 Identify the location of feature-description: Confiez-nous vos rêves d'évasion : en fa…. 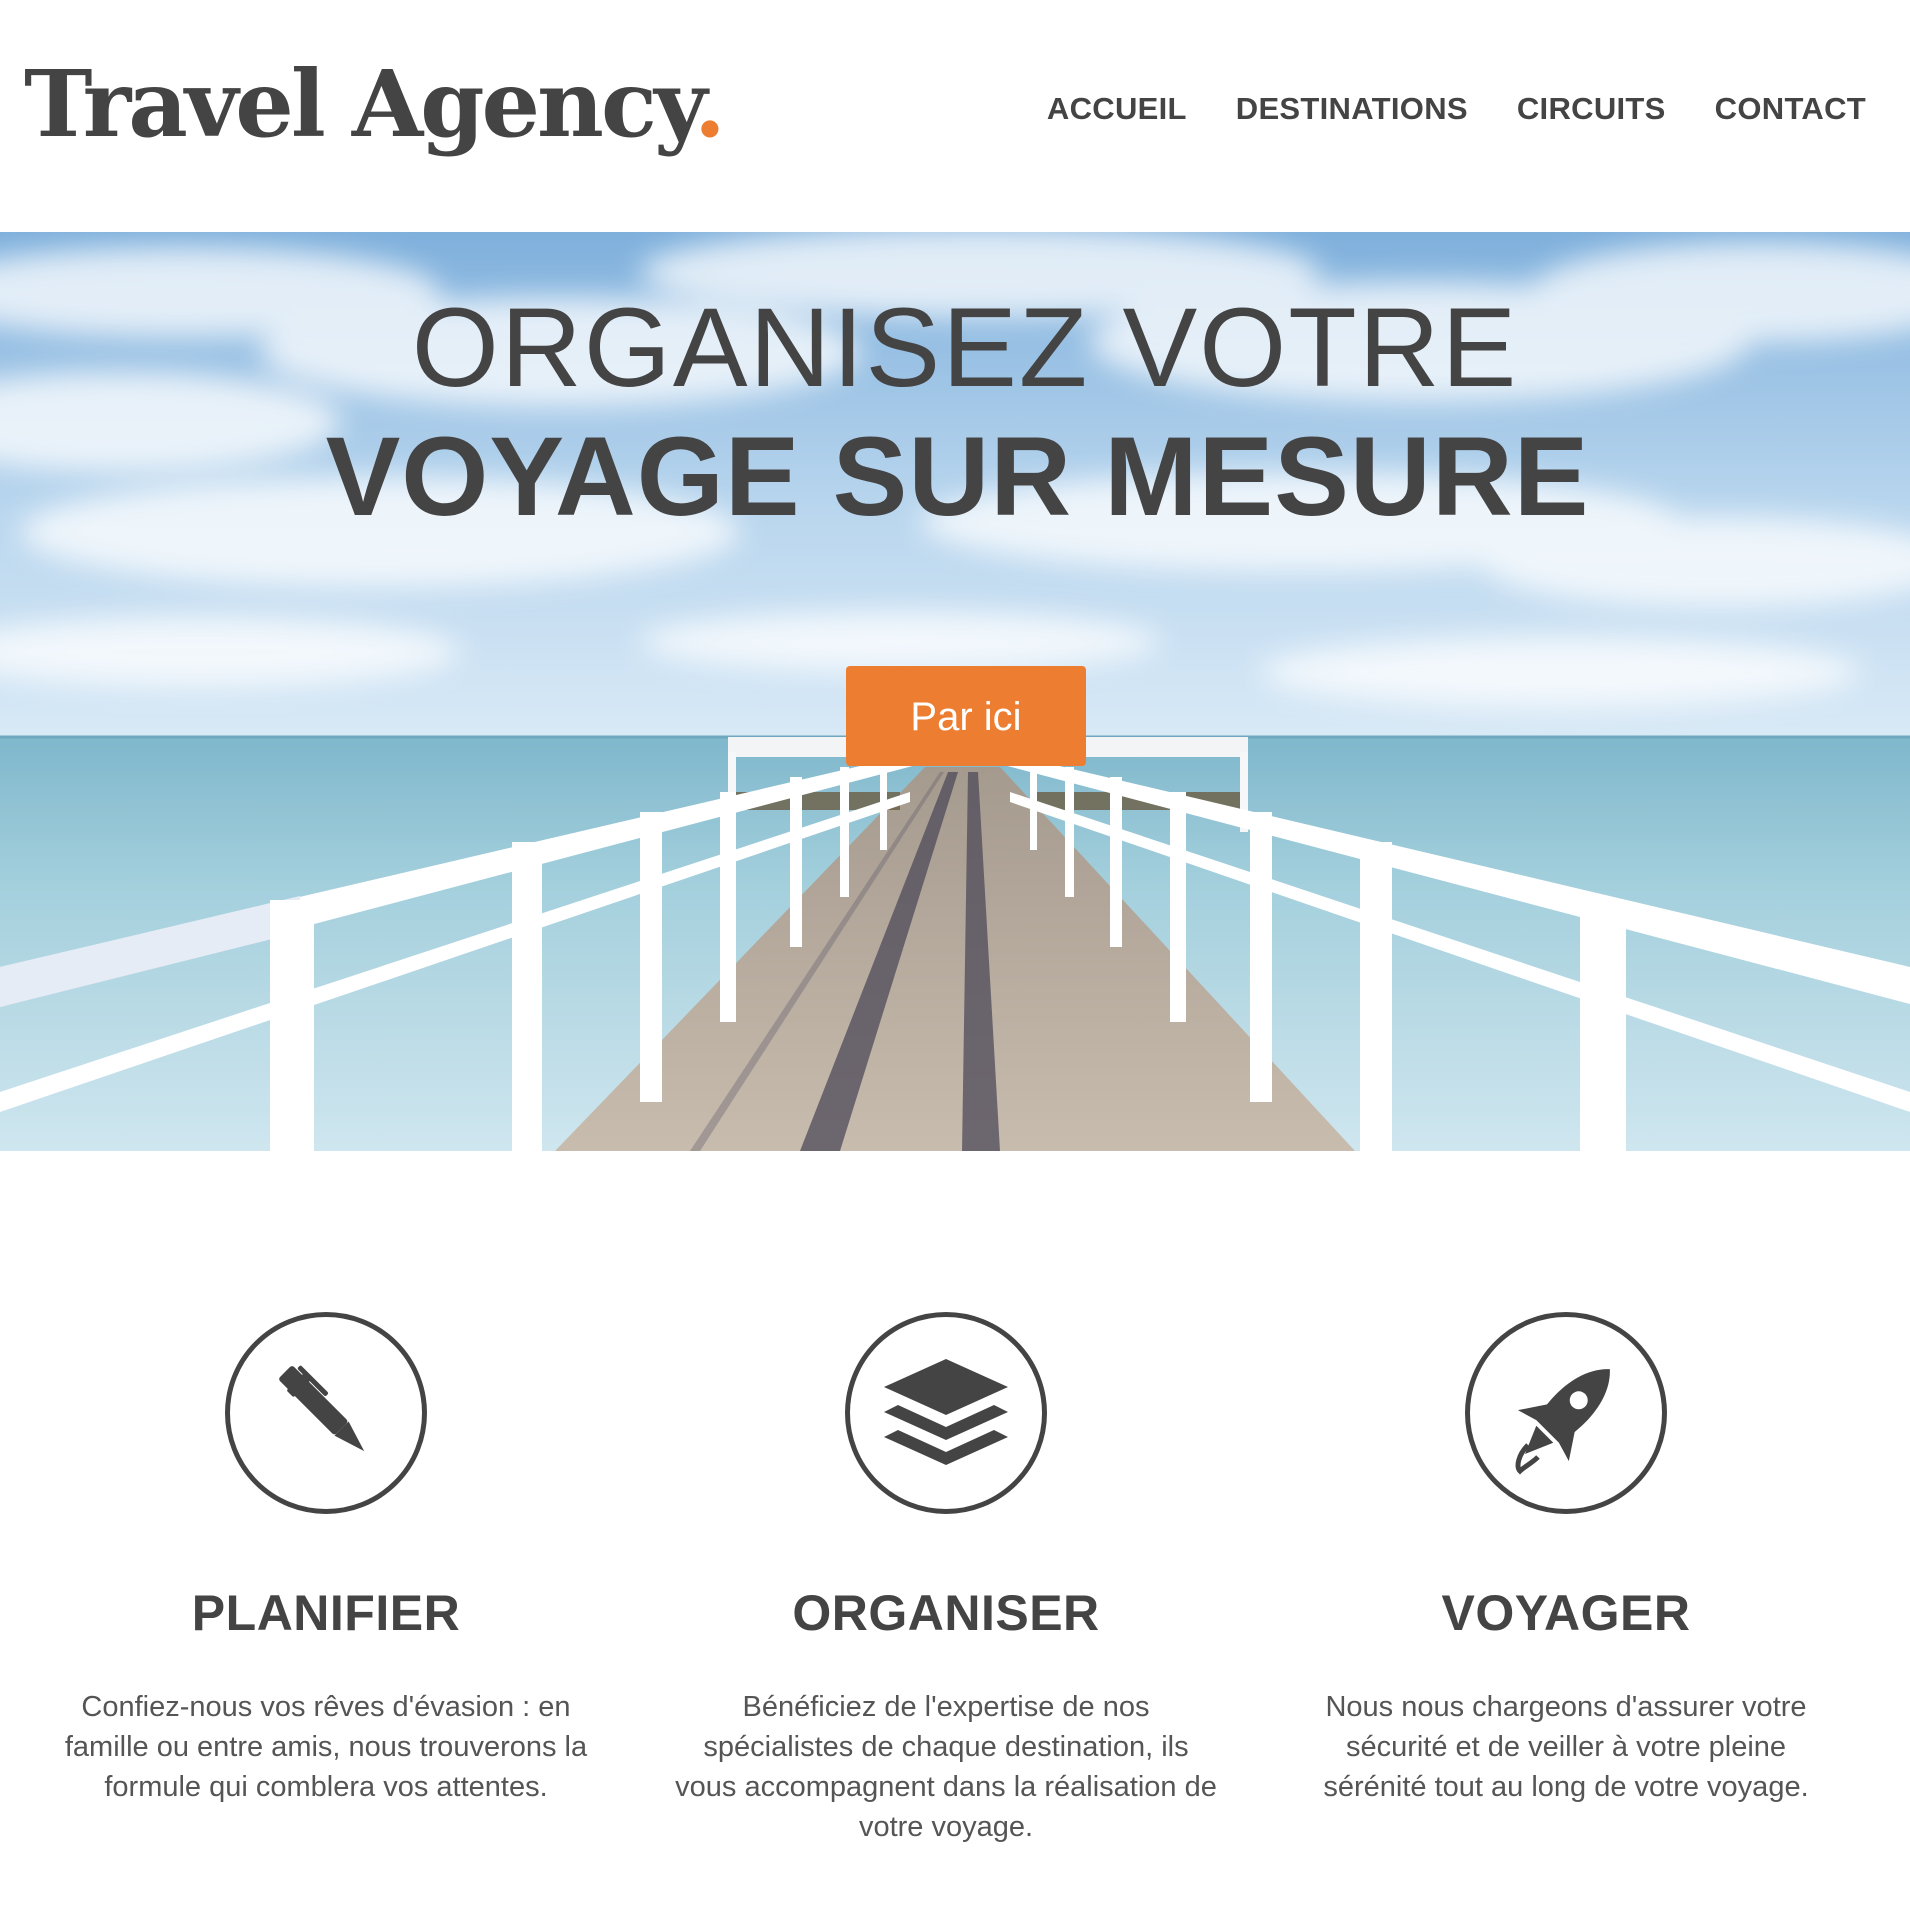
(326, 1747).